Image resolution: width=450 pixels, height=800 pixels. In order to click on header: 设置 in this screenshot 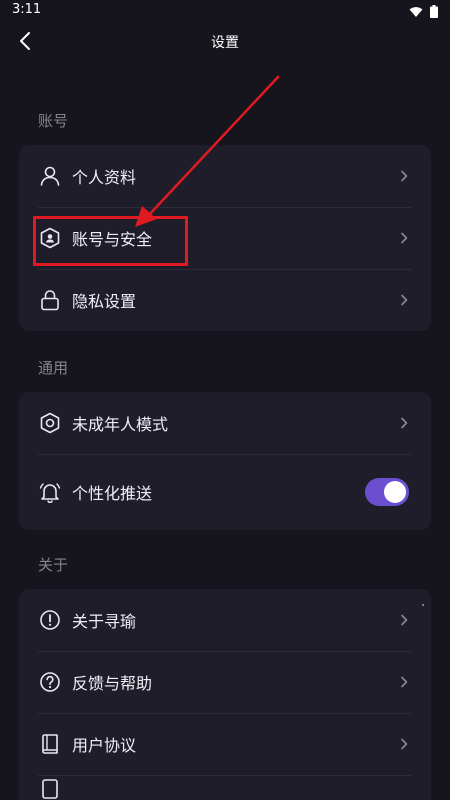, I will do `click(225, 42)`.